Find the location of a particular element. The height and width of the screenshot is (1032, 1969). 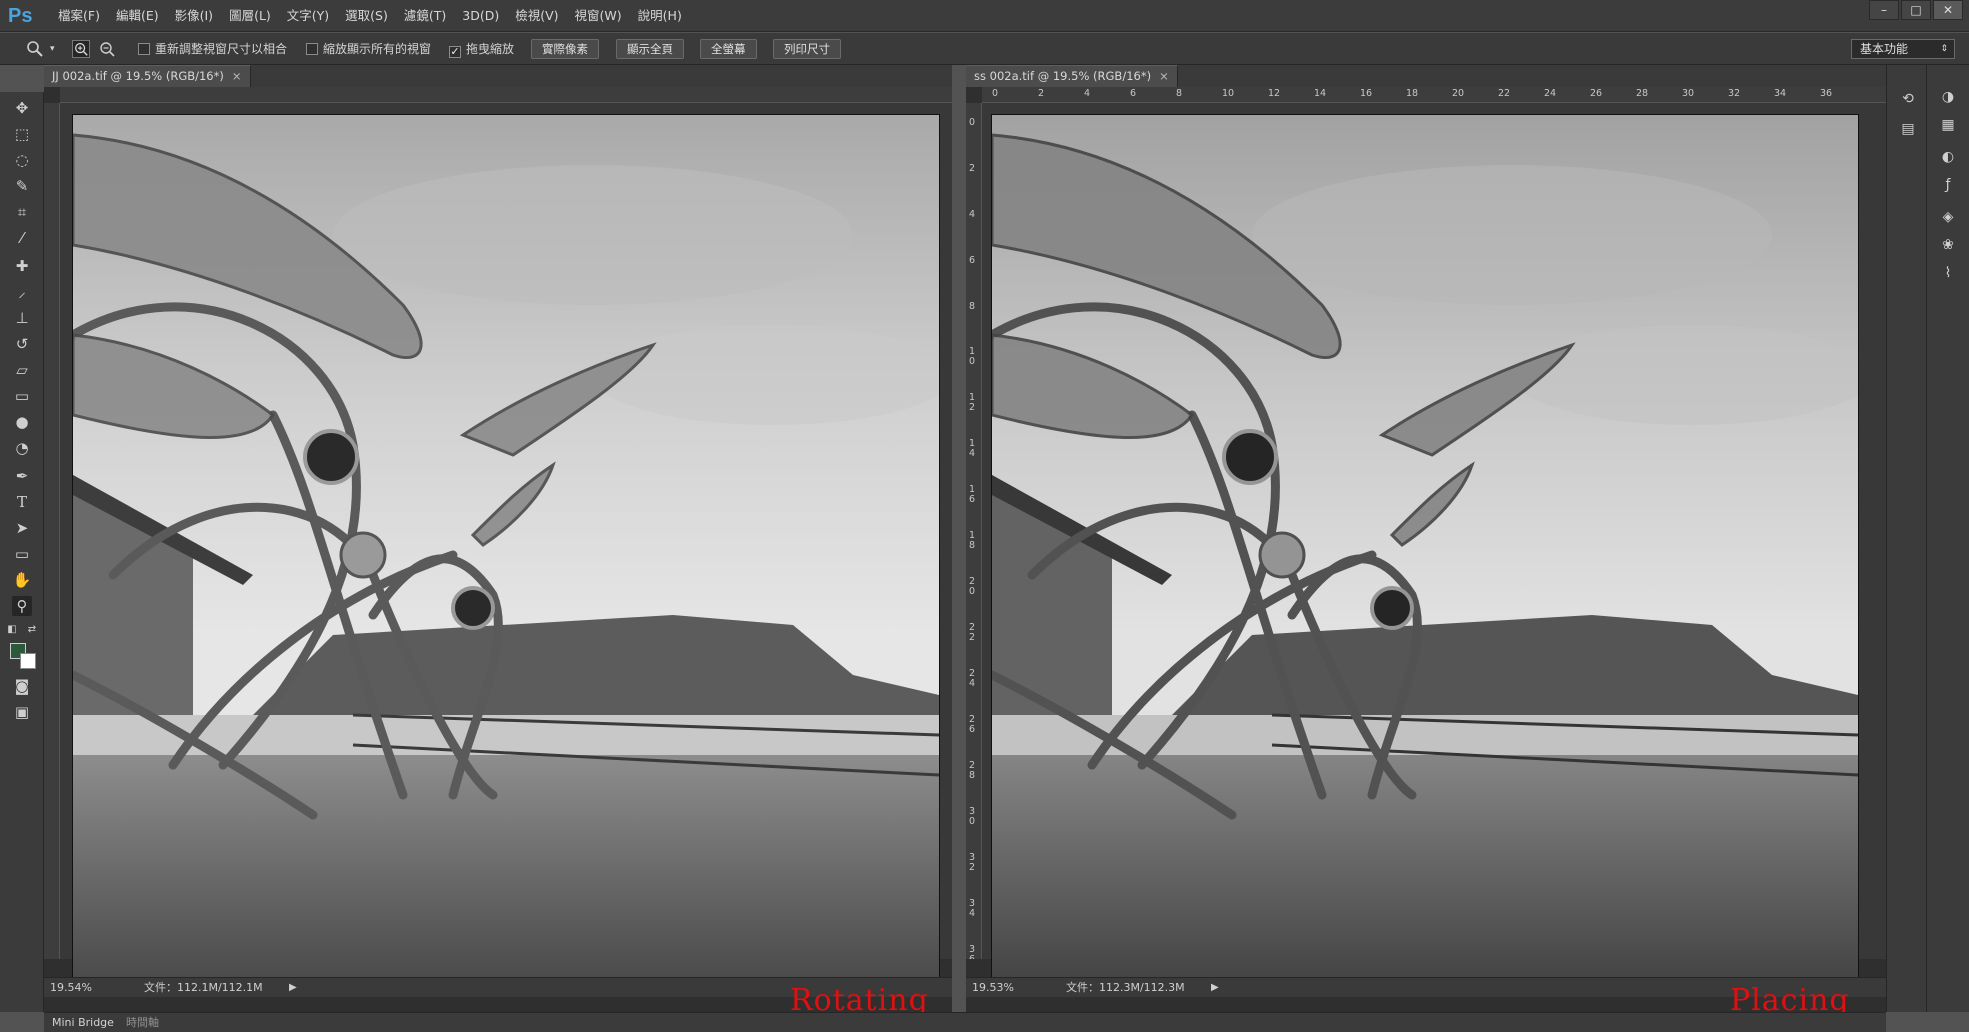

resize-windows-option: 重新調整視窗尺寸以相合 is located at coordinates (212, 49).